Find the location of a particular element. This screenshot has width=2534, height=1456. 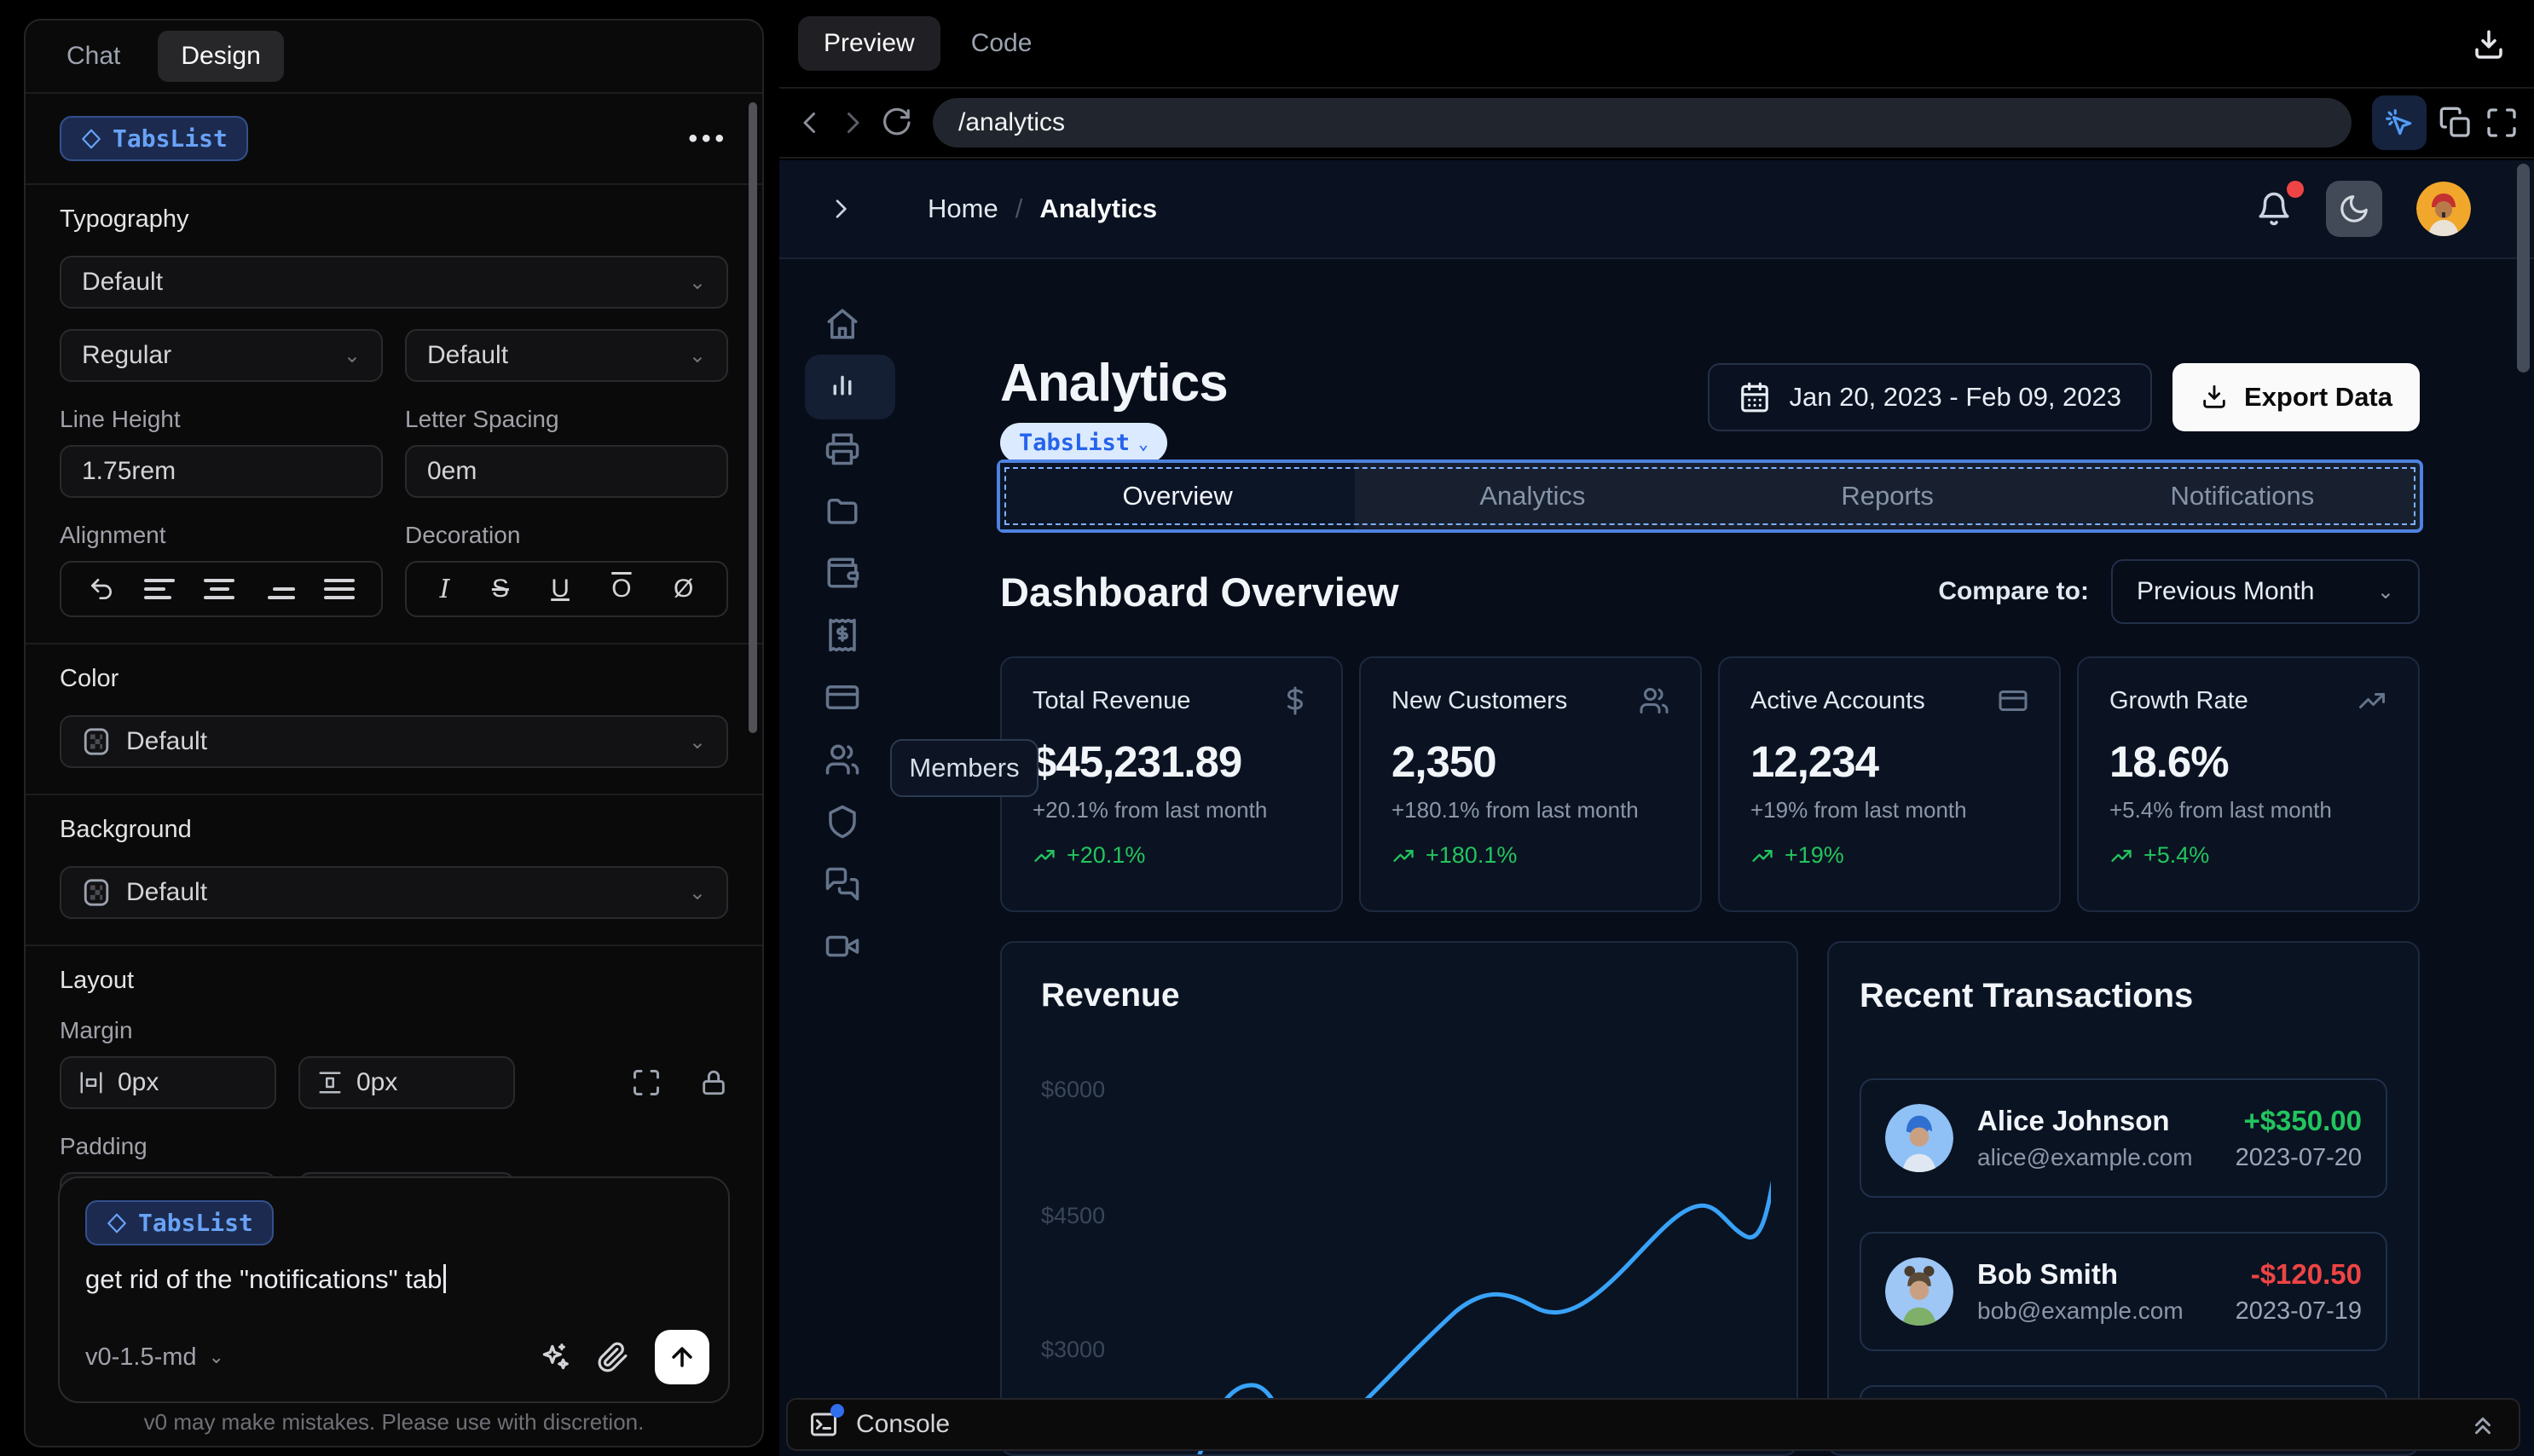

font-family-select: Default ⌄ is located at coordinates (394, 282).